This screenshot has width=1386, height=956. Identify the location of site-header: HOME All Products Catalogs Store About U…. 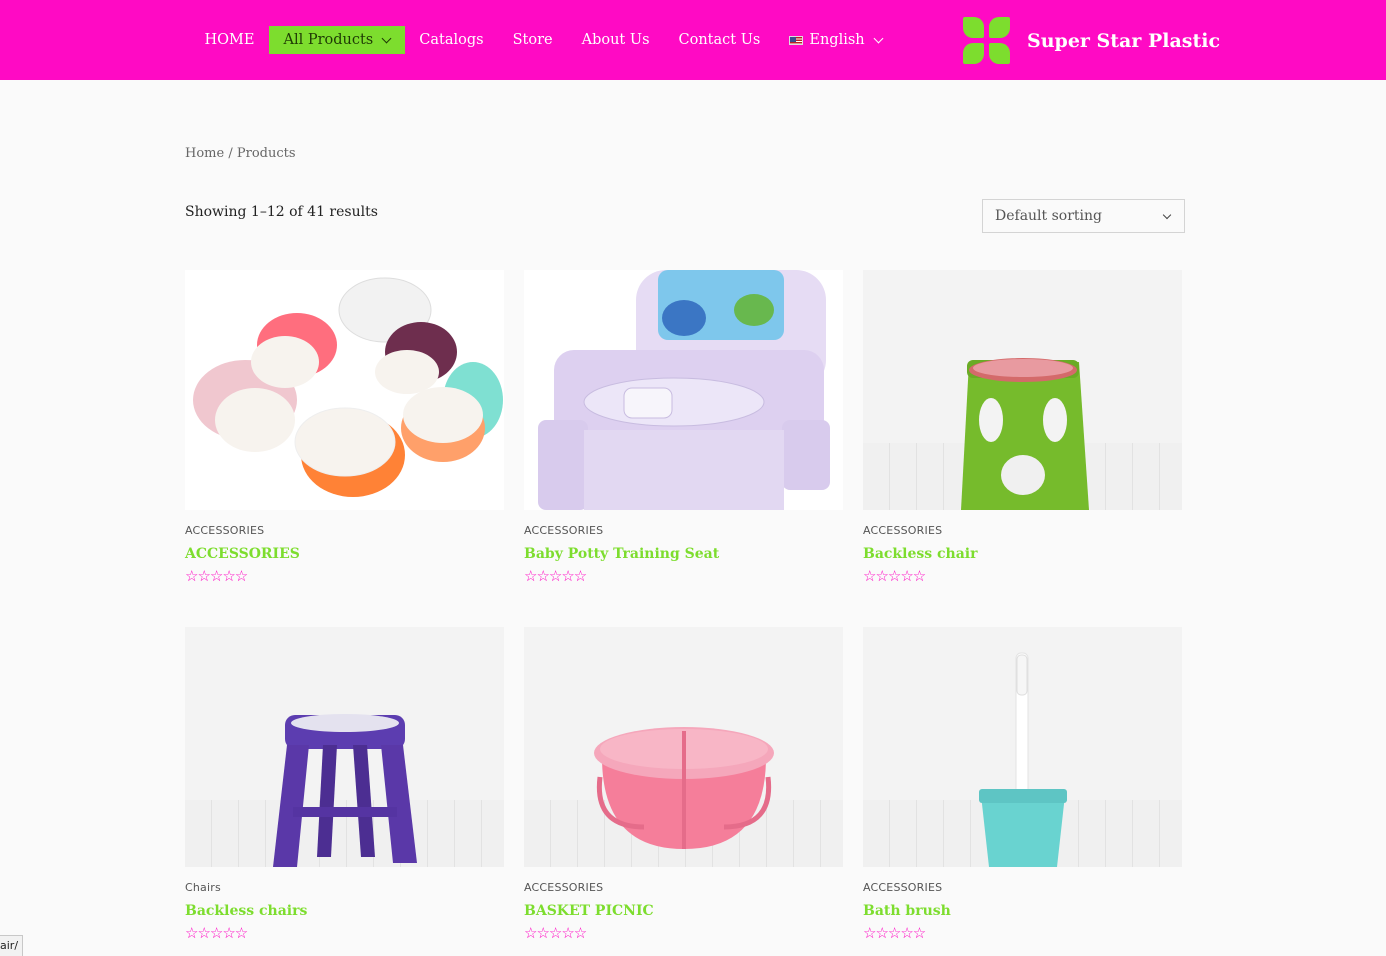
(693, 40).